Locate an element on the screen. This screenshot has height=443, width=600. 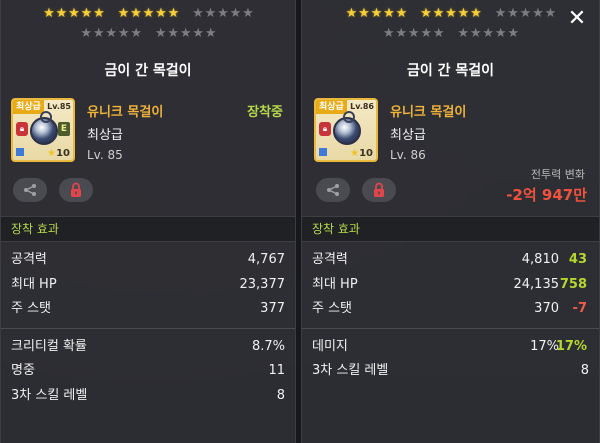
lock-icon is located at coordinates (76, 189).